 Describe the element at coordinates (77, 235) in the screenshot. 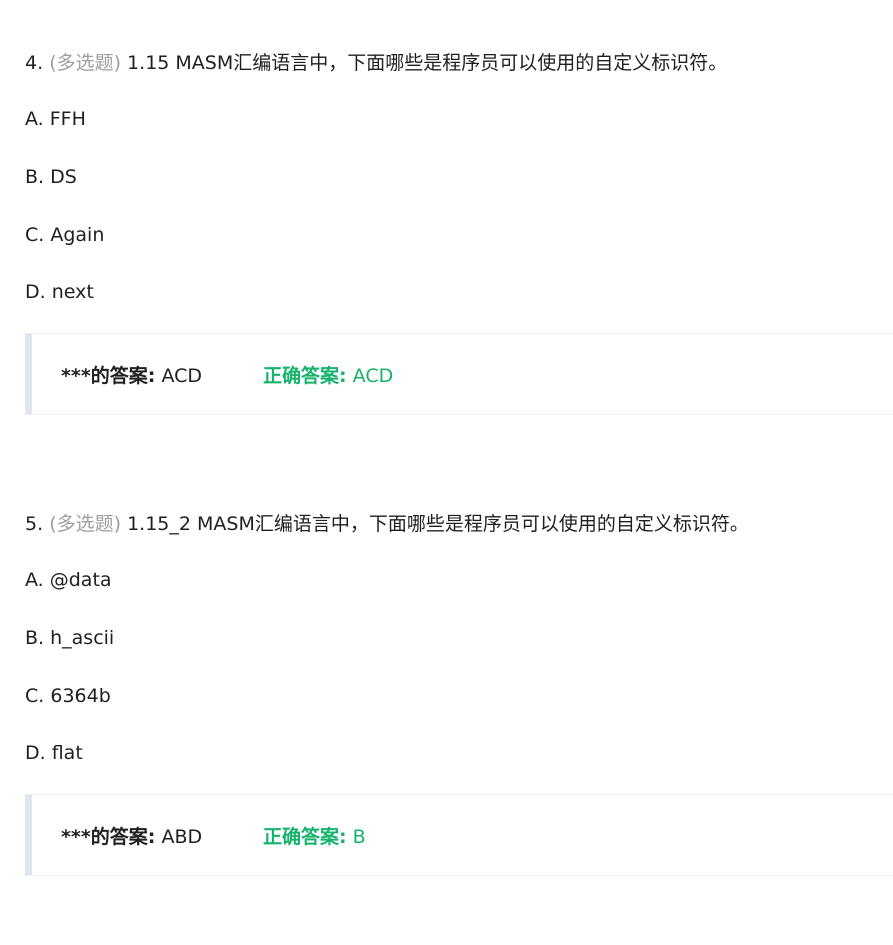

I see `option-text: Again` at that location.